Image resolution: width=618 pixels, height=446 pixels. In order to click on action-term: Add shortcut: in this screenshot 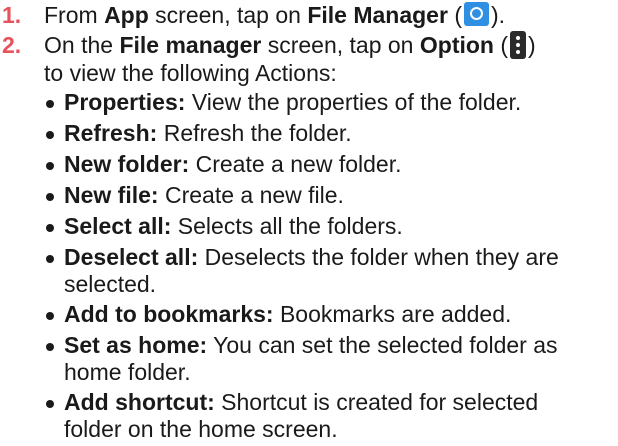, I will do `click(139, 402)`.